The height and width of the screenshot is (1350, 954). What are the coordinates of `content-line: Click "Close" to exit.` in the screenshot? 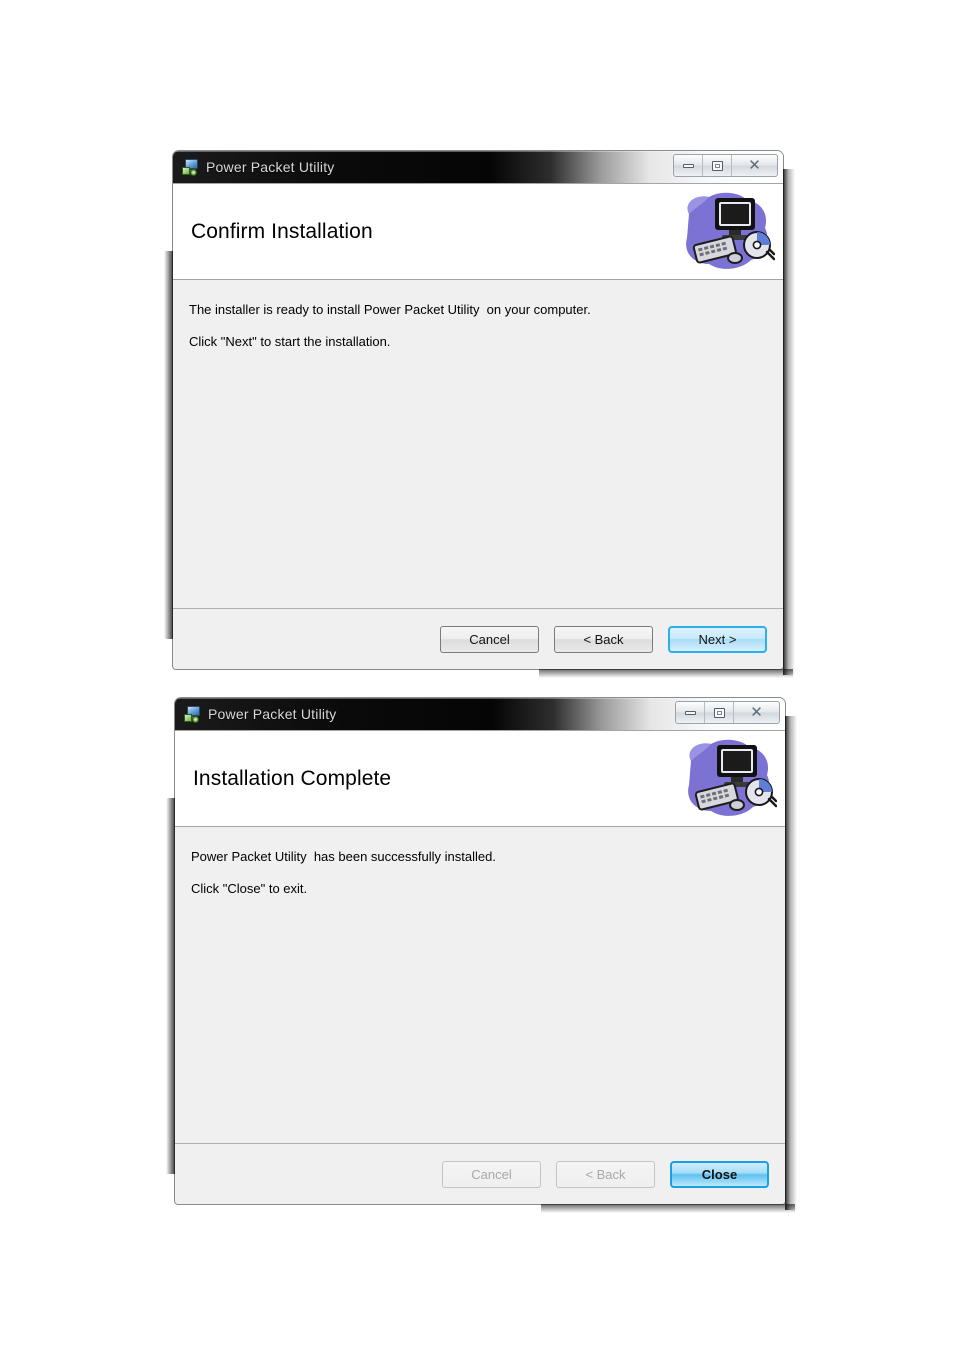 It's located at (249, 888).